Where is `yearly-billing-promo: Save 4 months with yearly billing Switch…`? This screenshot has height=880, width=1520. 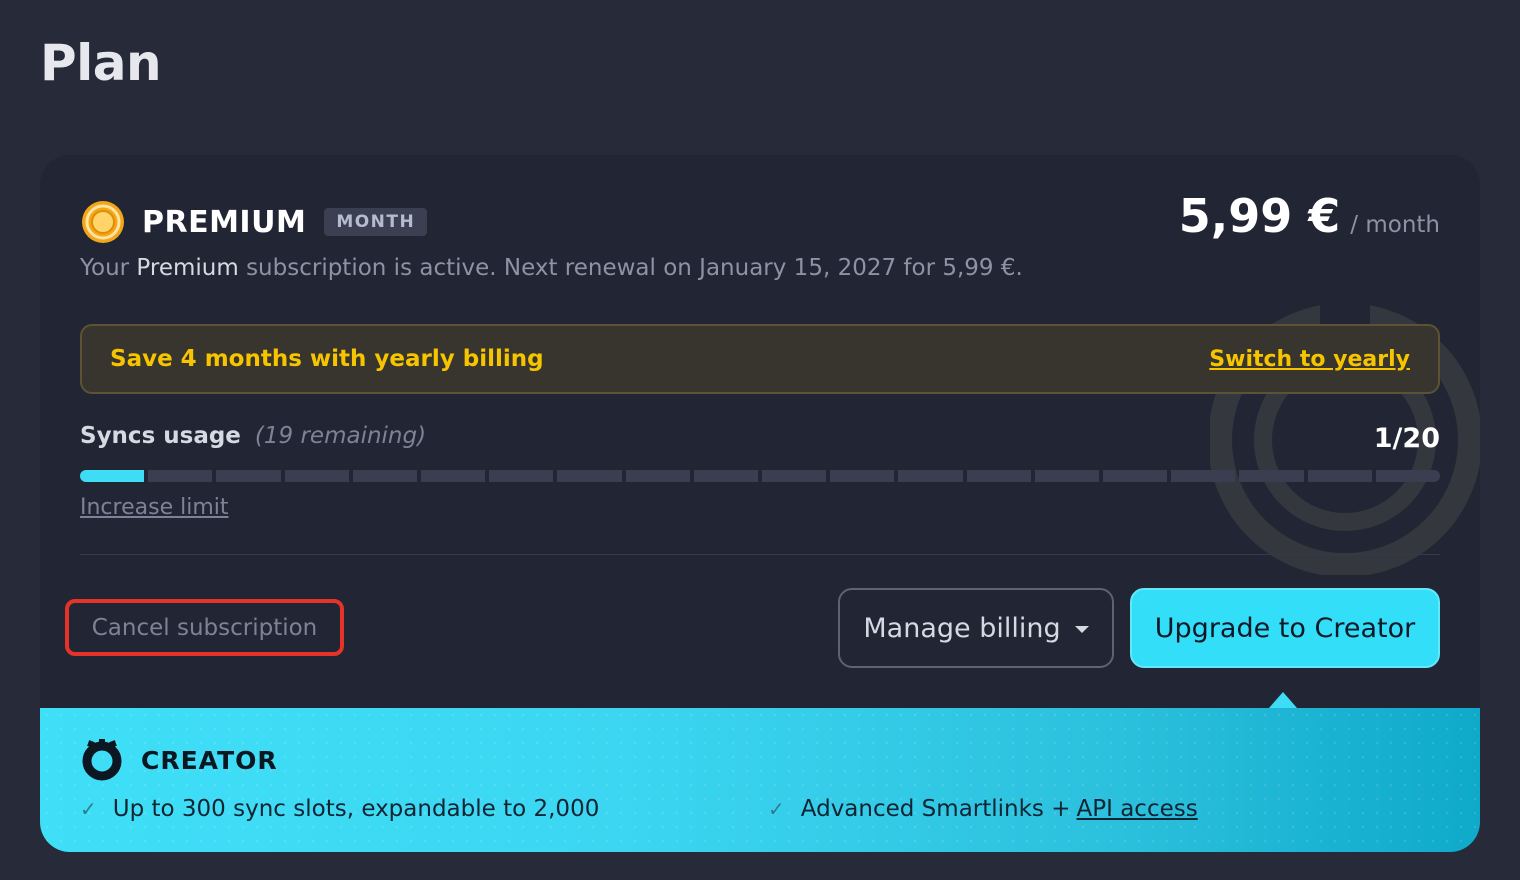 yearly-billing-promo: Save 4 months with yearly billing Switch… is located at coordinates (760, 359).